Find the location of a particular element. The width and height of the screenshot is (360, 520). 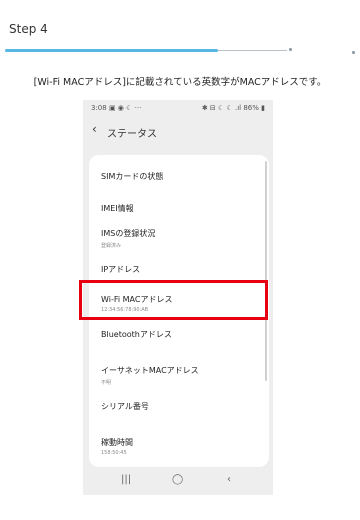

list-item-value: 158:50:45 is located at coordinates (114, 453).